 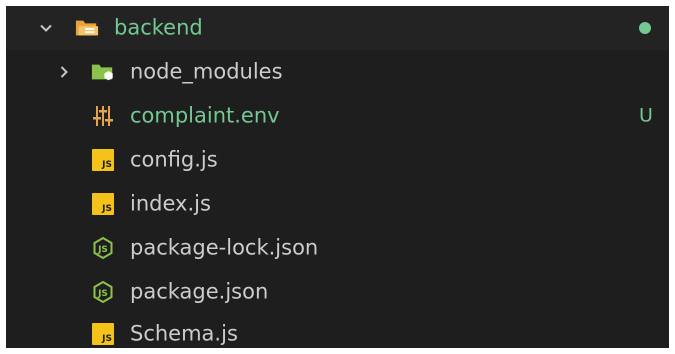 What do you see at coordinates (337, 330) in the screenshot?
I see `tree-item-schema-js: JS Schema.js` at bounding box center [337, 330].